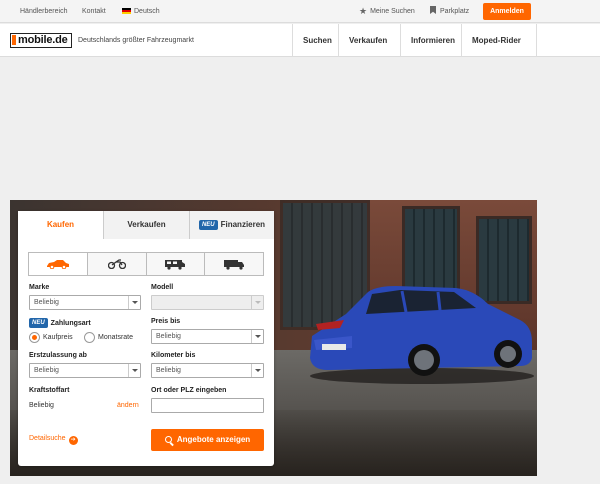  I want to click on nav-item-inform: Informieren, so click(431, 40).